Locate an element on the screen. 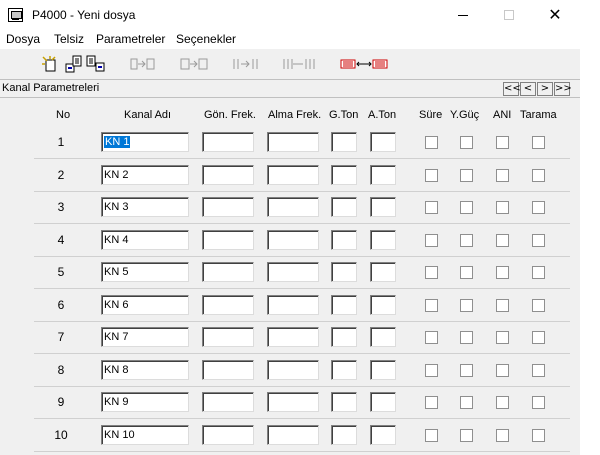 Image resolution: width=600 pixels, height=455 pixels. copy-channel-button is located at coordinates (247, 64).